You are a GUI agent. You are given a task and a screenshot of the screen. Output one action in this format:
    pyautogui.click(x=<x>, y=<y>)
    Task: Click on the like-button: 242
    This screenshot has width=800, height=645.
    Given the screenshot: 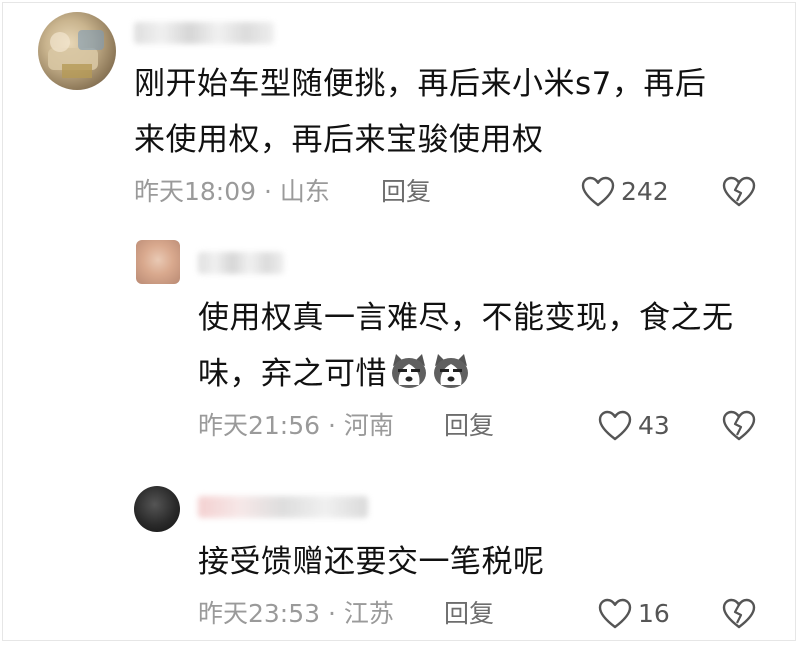 What is the action you would take?
    pyautogui.click(x=625, y=192)
    